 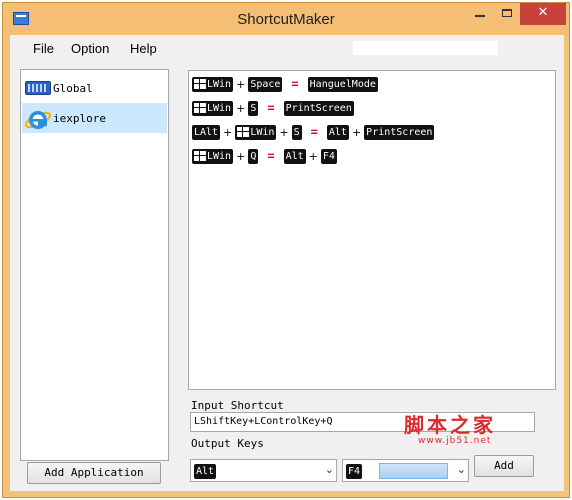 I want to click on output-key-2-select: F4 ⌄, so click(x=405, y=470).